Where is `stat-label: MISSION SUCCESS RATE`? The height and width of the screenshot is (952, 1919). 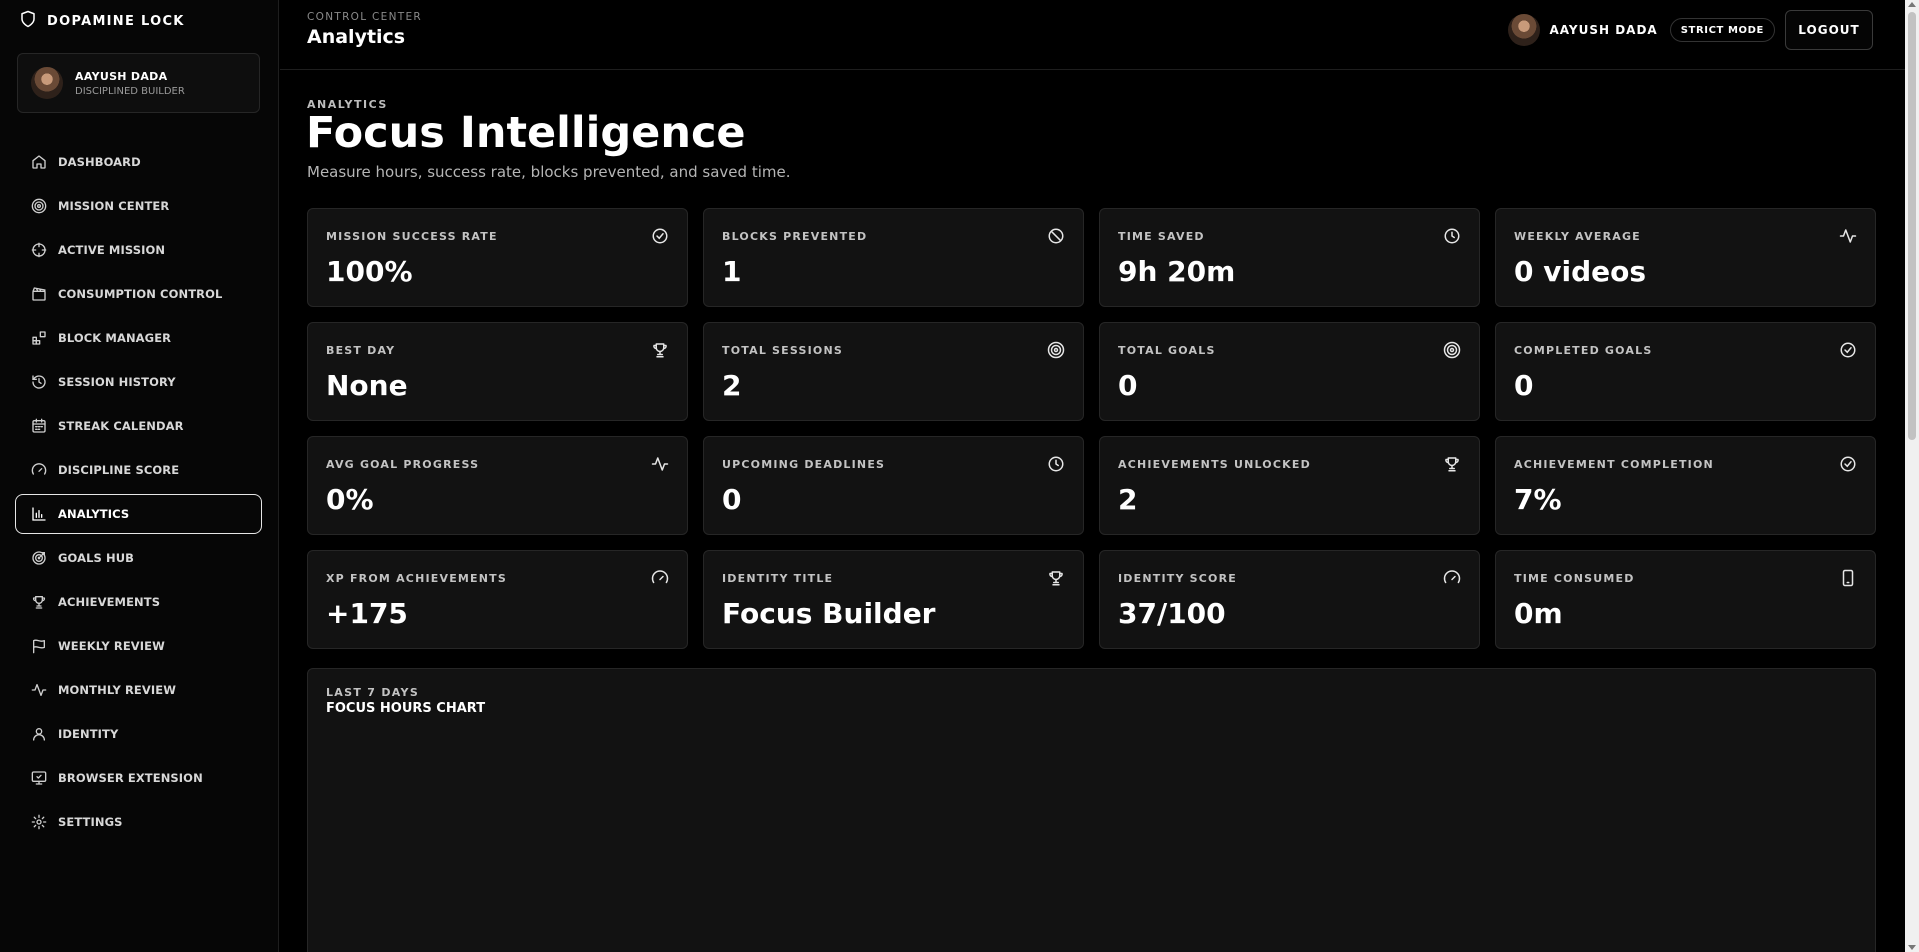
stat-label: MISSION SUCCESS RATE is located at coordinates (412, 236).